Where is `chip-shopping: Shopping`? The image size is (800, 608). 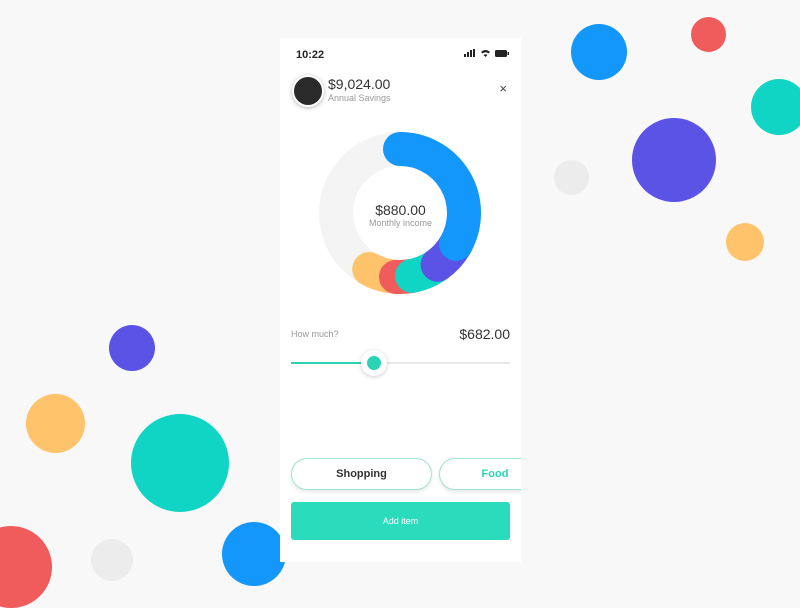 chip-shopping: Shopping is located at coordinates (361, 474).